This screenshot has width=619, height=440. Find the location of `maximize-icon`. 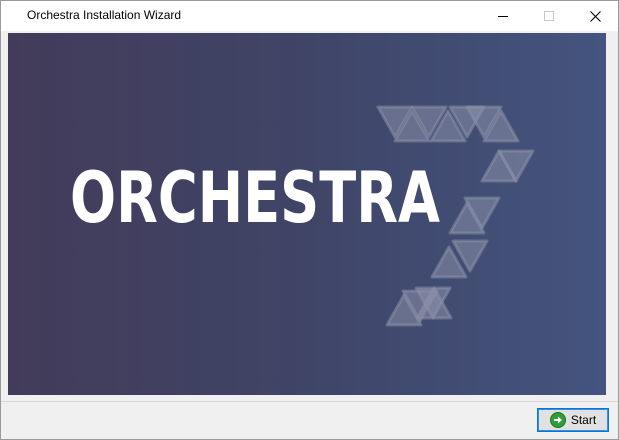

maximize-icon is located at coordinates (549, 16).